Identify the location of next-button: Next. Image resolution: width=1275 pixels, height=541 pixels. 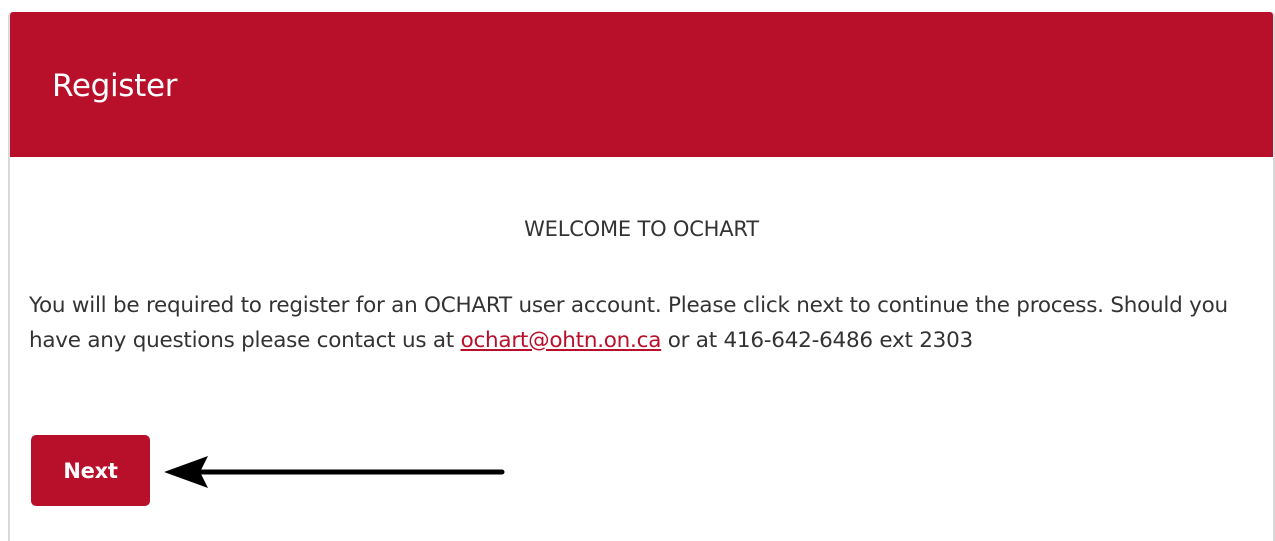
(90, 470).